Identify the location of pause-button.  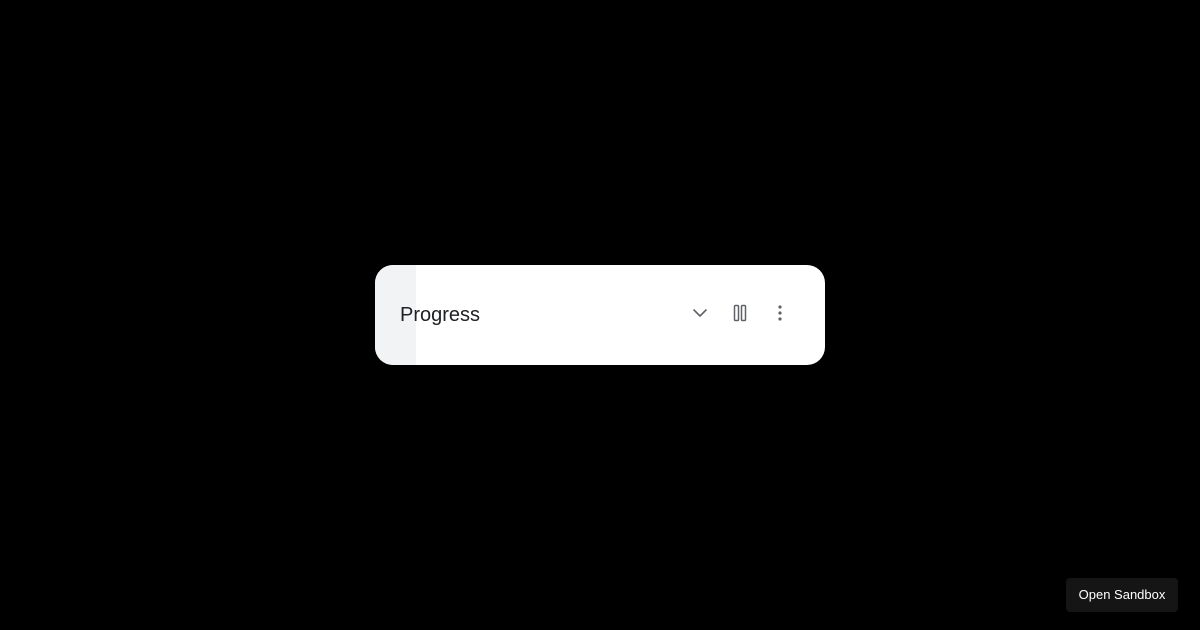
(740, 315).